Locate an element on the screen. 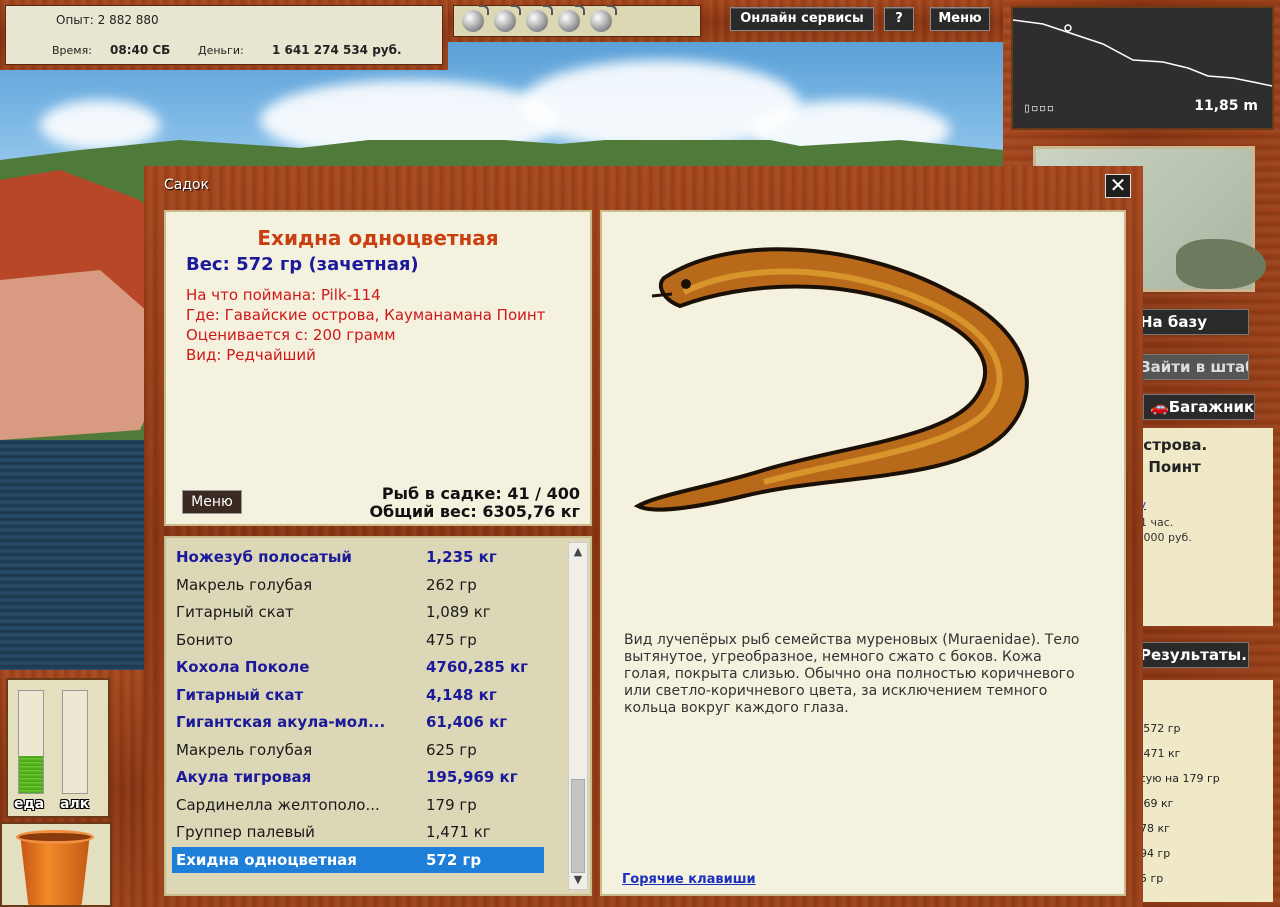 This screenshot has width=1280, height=907. trunk-button: 🚗Багажник is located at coordinates (1199, 407).